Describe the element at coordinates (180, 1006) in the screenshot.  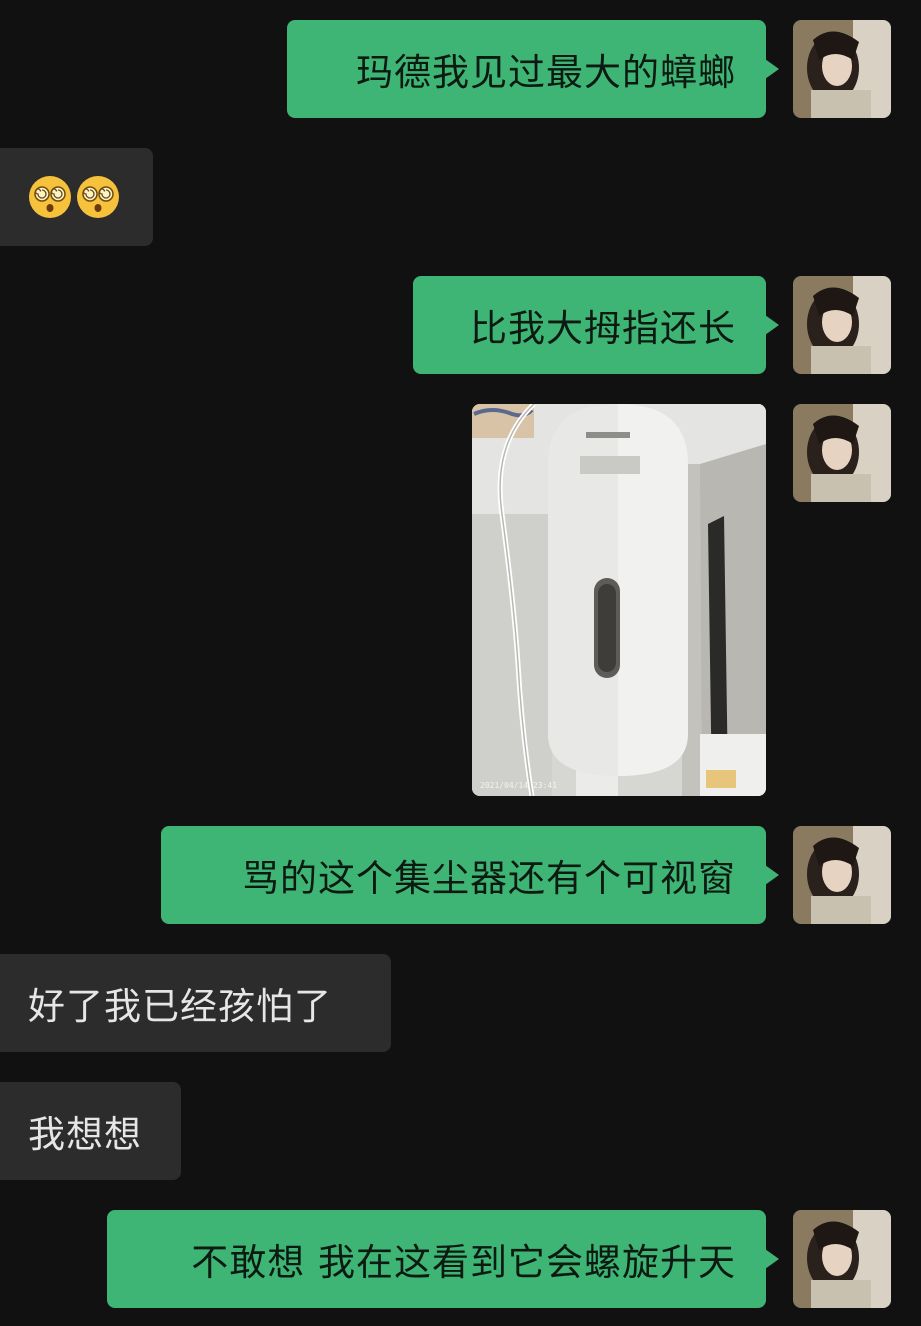
I see `message-text: 好了我已经孩怕了` at that location.